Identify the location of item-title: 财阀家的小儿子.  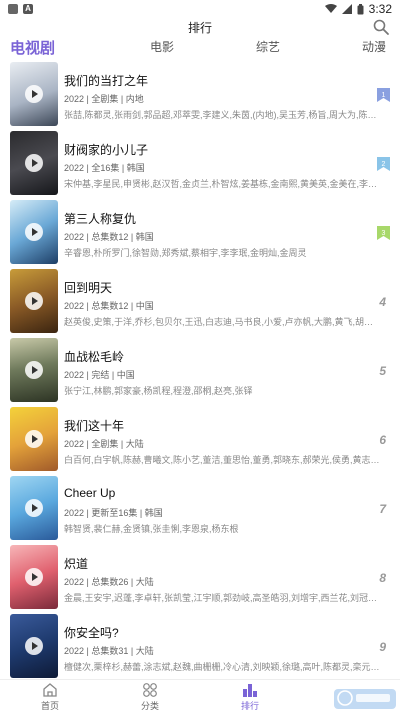
(106, 150).